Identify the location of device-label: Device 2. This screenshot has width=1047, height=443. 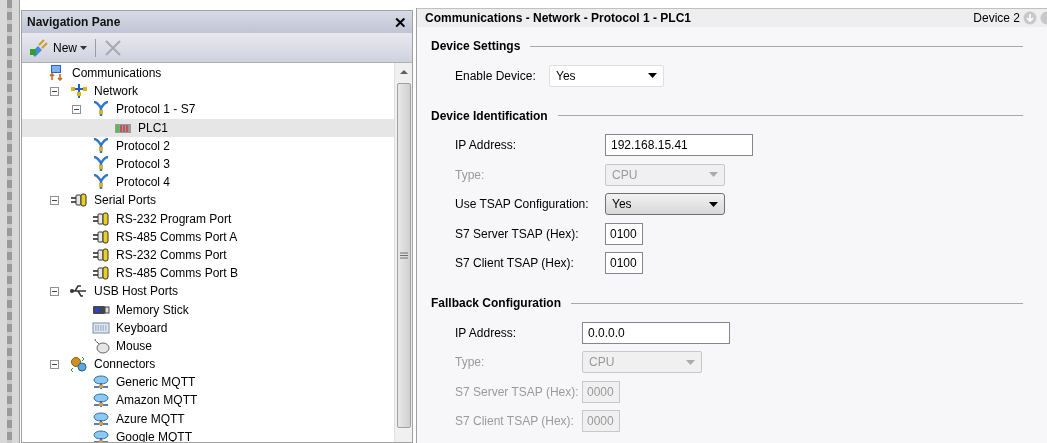
(996, 18).